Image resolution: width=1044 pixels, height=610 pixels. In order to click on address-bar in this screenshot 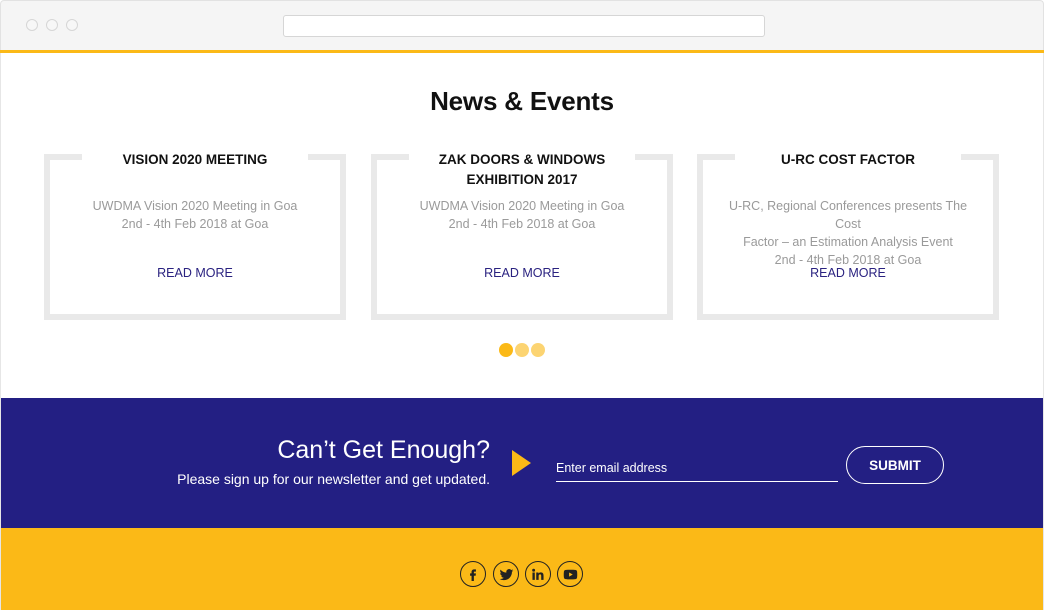, I will do `click(524, 26)`.